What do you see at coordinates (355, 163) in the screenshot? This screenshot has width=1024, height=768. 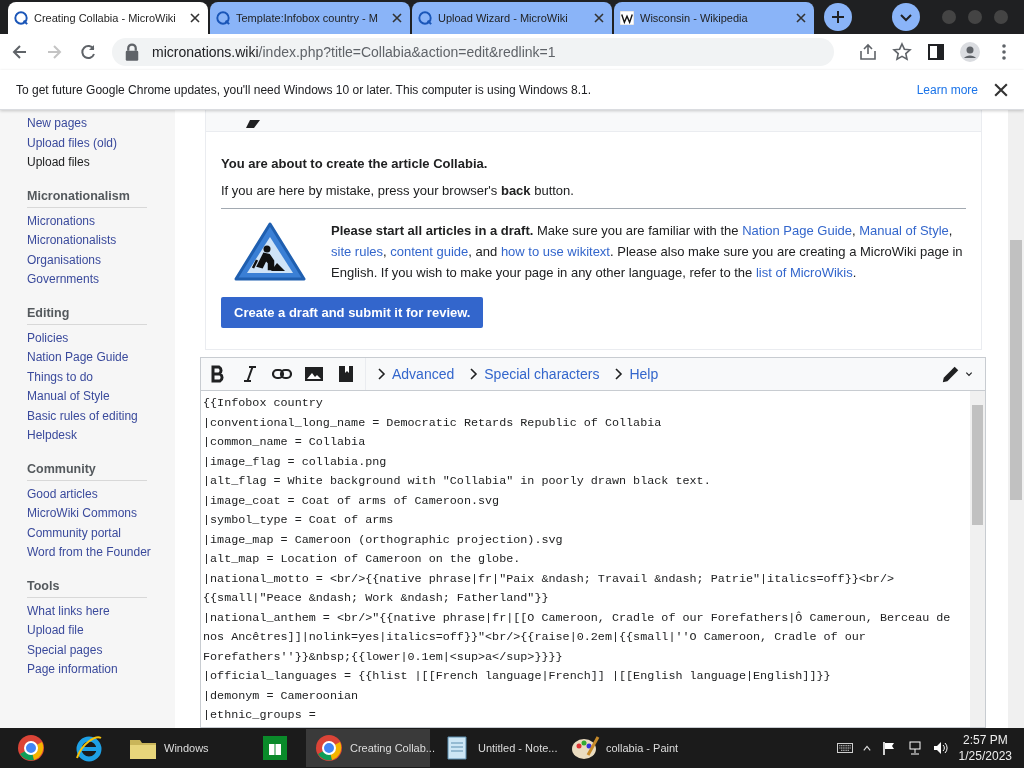 I see `intro-text: You are about to create the article Collabia.` at bounding box center [355, 163].